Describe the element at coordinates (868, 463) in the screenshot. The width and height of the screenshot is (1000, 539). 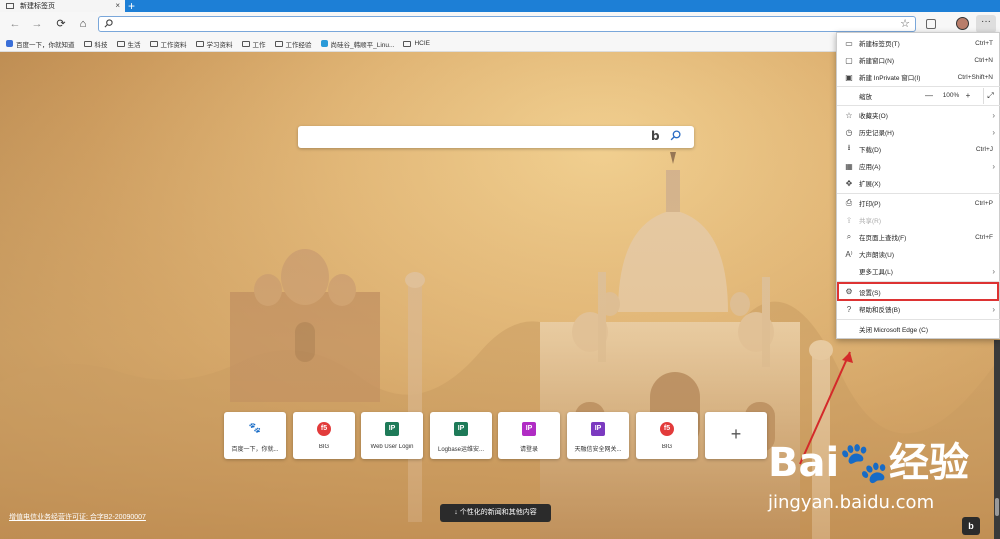
I see `watermark-logo: Bai🐾经验` at that location.